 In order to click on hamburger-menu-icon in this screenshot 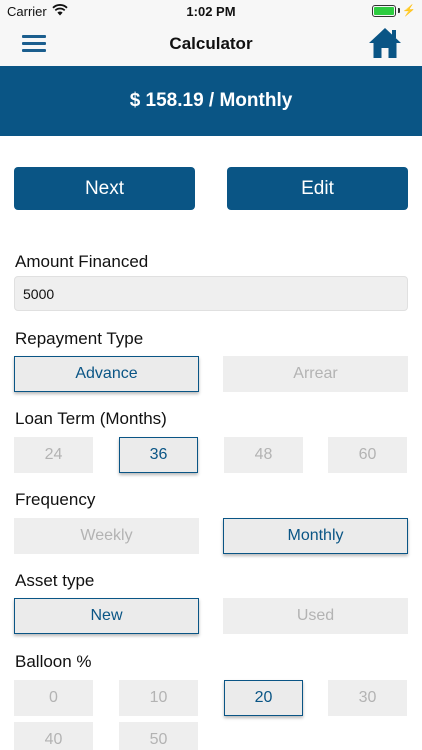, I will do `click(34, 43)`.